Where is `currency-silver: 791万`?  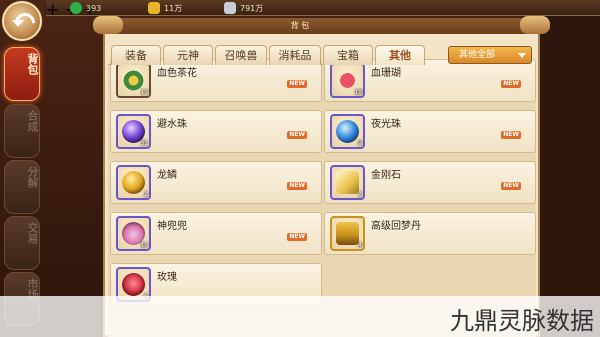 currency-silver: 791万 is located at coordinates (243, 8).